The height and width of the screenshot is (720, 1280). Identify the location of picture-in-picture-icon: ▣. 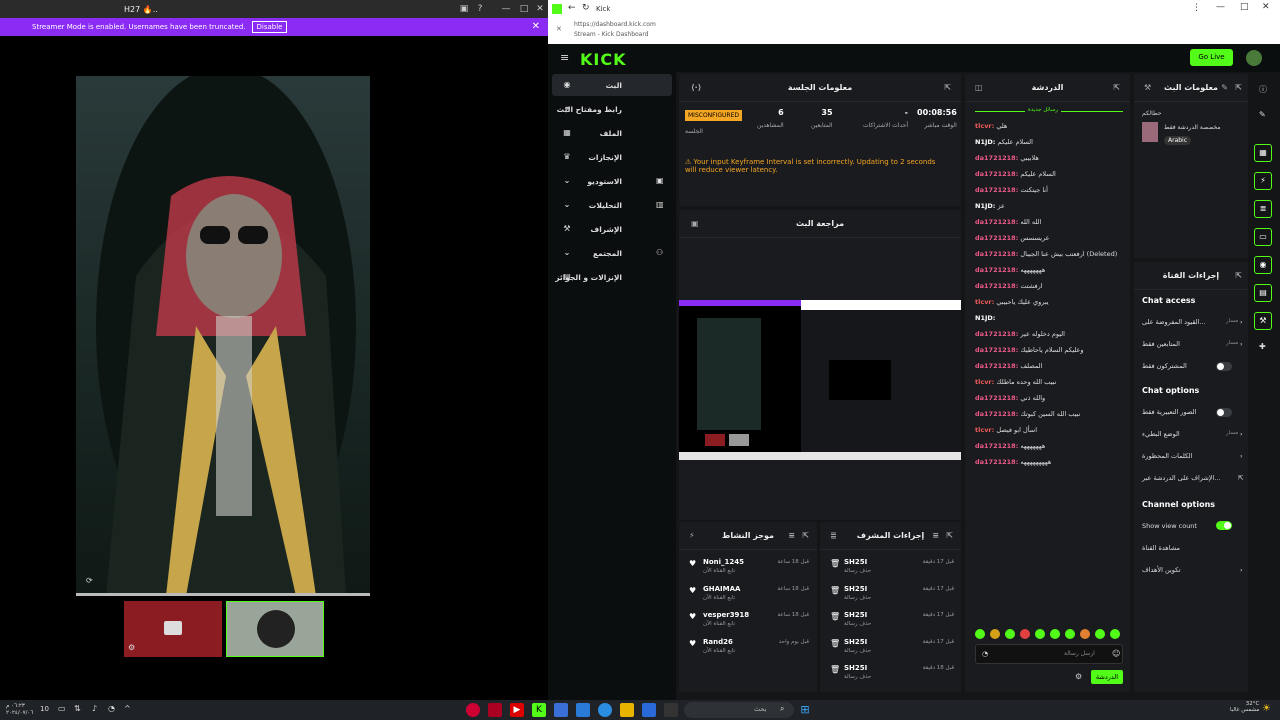
(464, 9).